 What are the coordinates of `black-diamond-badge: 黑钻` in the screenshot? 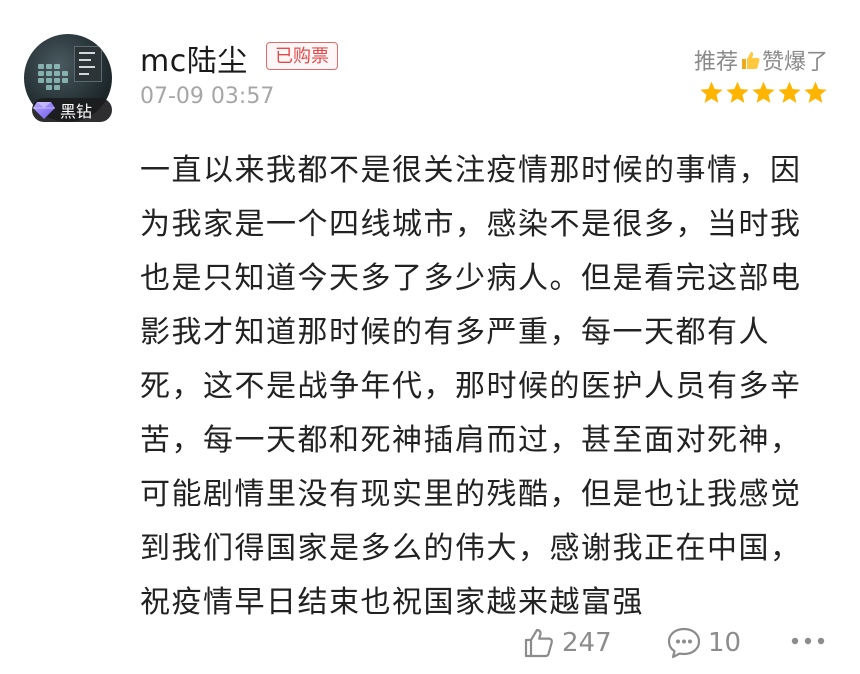 It's located at (72, 110).